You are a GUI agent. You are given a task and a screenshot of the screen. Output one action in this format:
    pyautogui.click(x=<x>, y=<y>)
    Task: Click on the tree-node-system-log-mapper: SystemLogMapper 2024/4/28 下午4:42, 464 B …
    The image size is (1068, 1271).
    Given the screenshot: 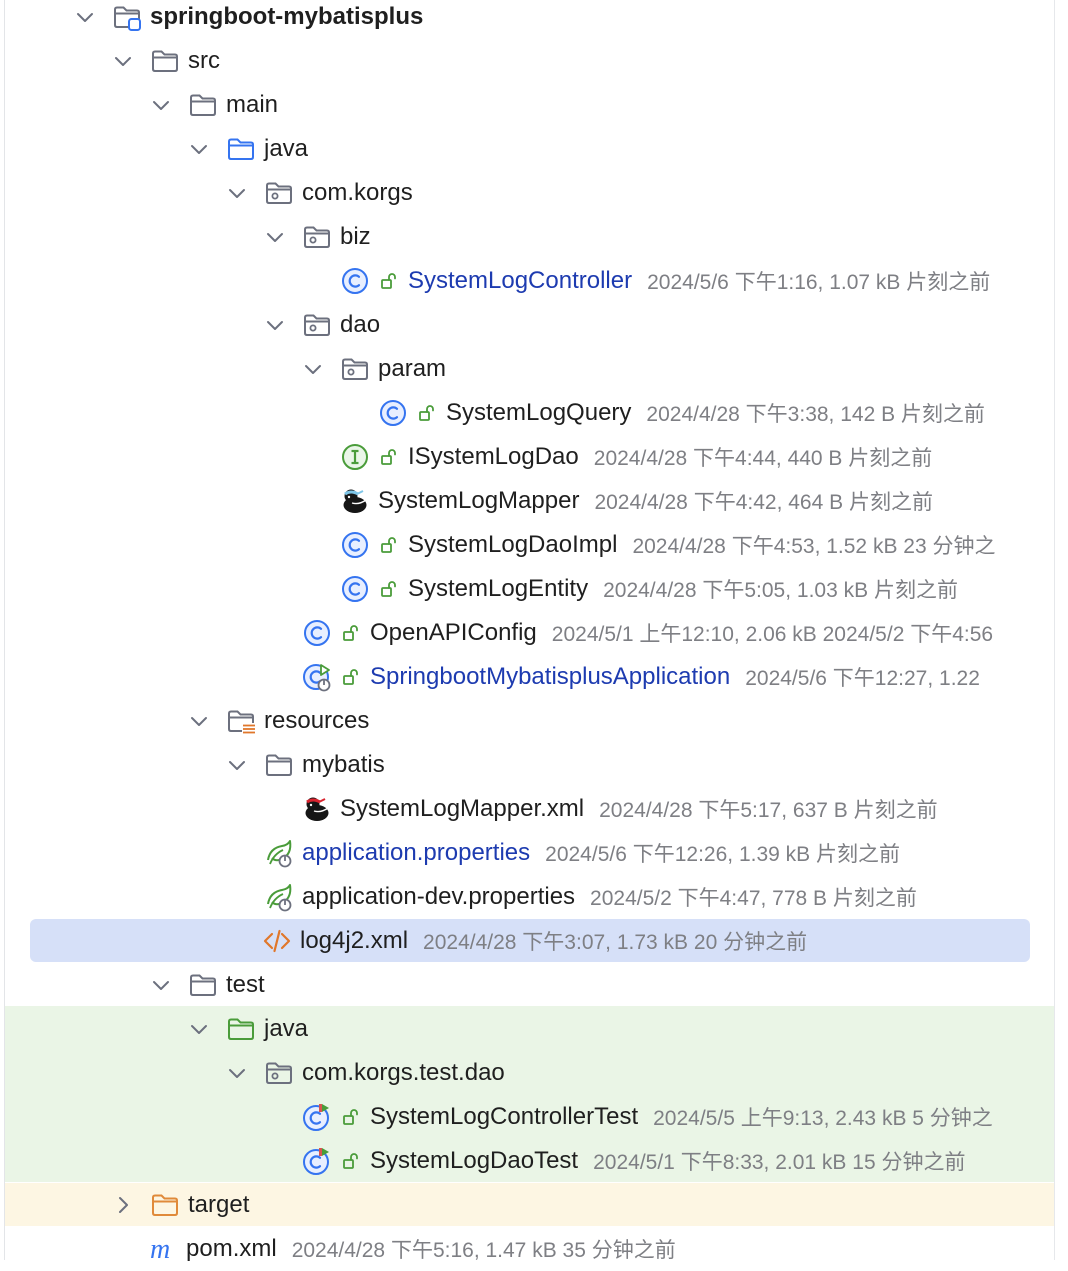 What is the action you would take?
    pyautogui.click(x=636, y=501)
    